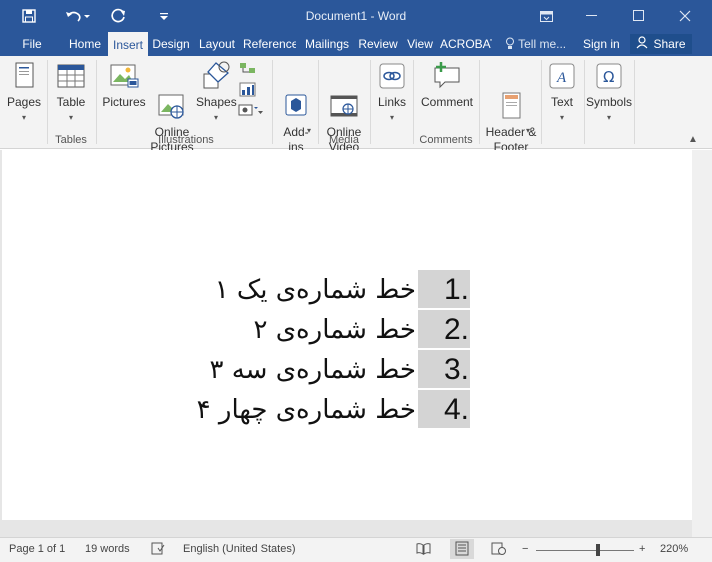 Image resolution: width=712 pixels, height=562 pixels. Describe the element at coordinates (462, 549) in the screenshot. I see `print-layout-icon` at that location.